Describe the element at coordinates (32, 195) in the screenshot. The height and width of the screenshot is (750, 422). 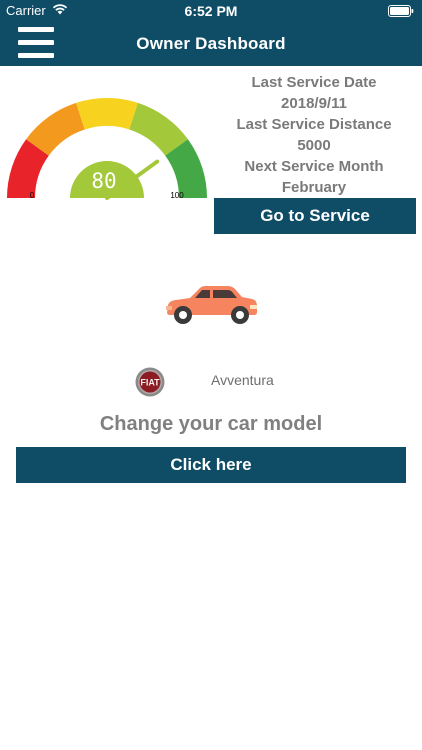
I see `gauge-min-label: 0` at that location.